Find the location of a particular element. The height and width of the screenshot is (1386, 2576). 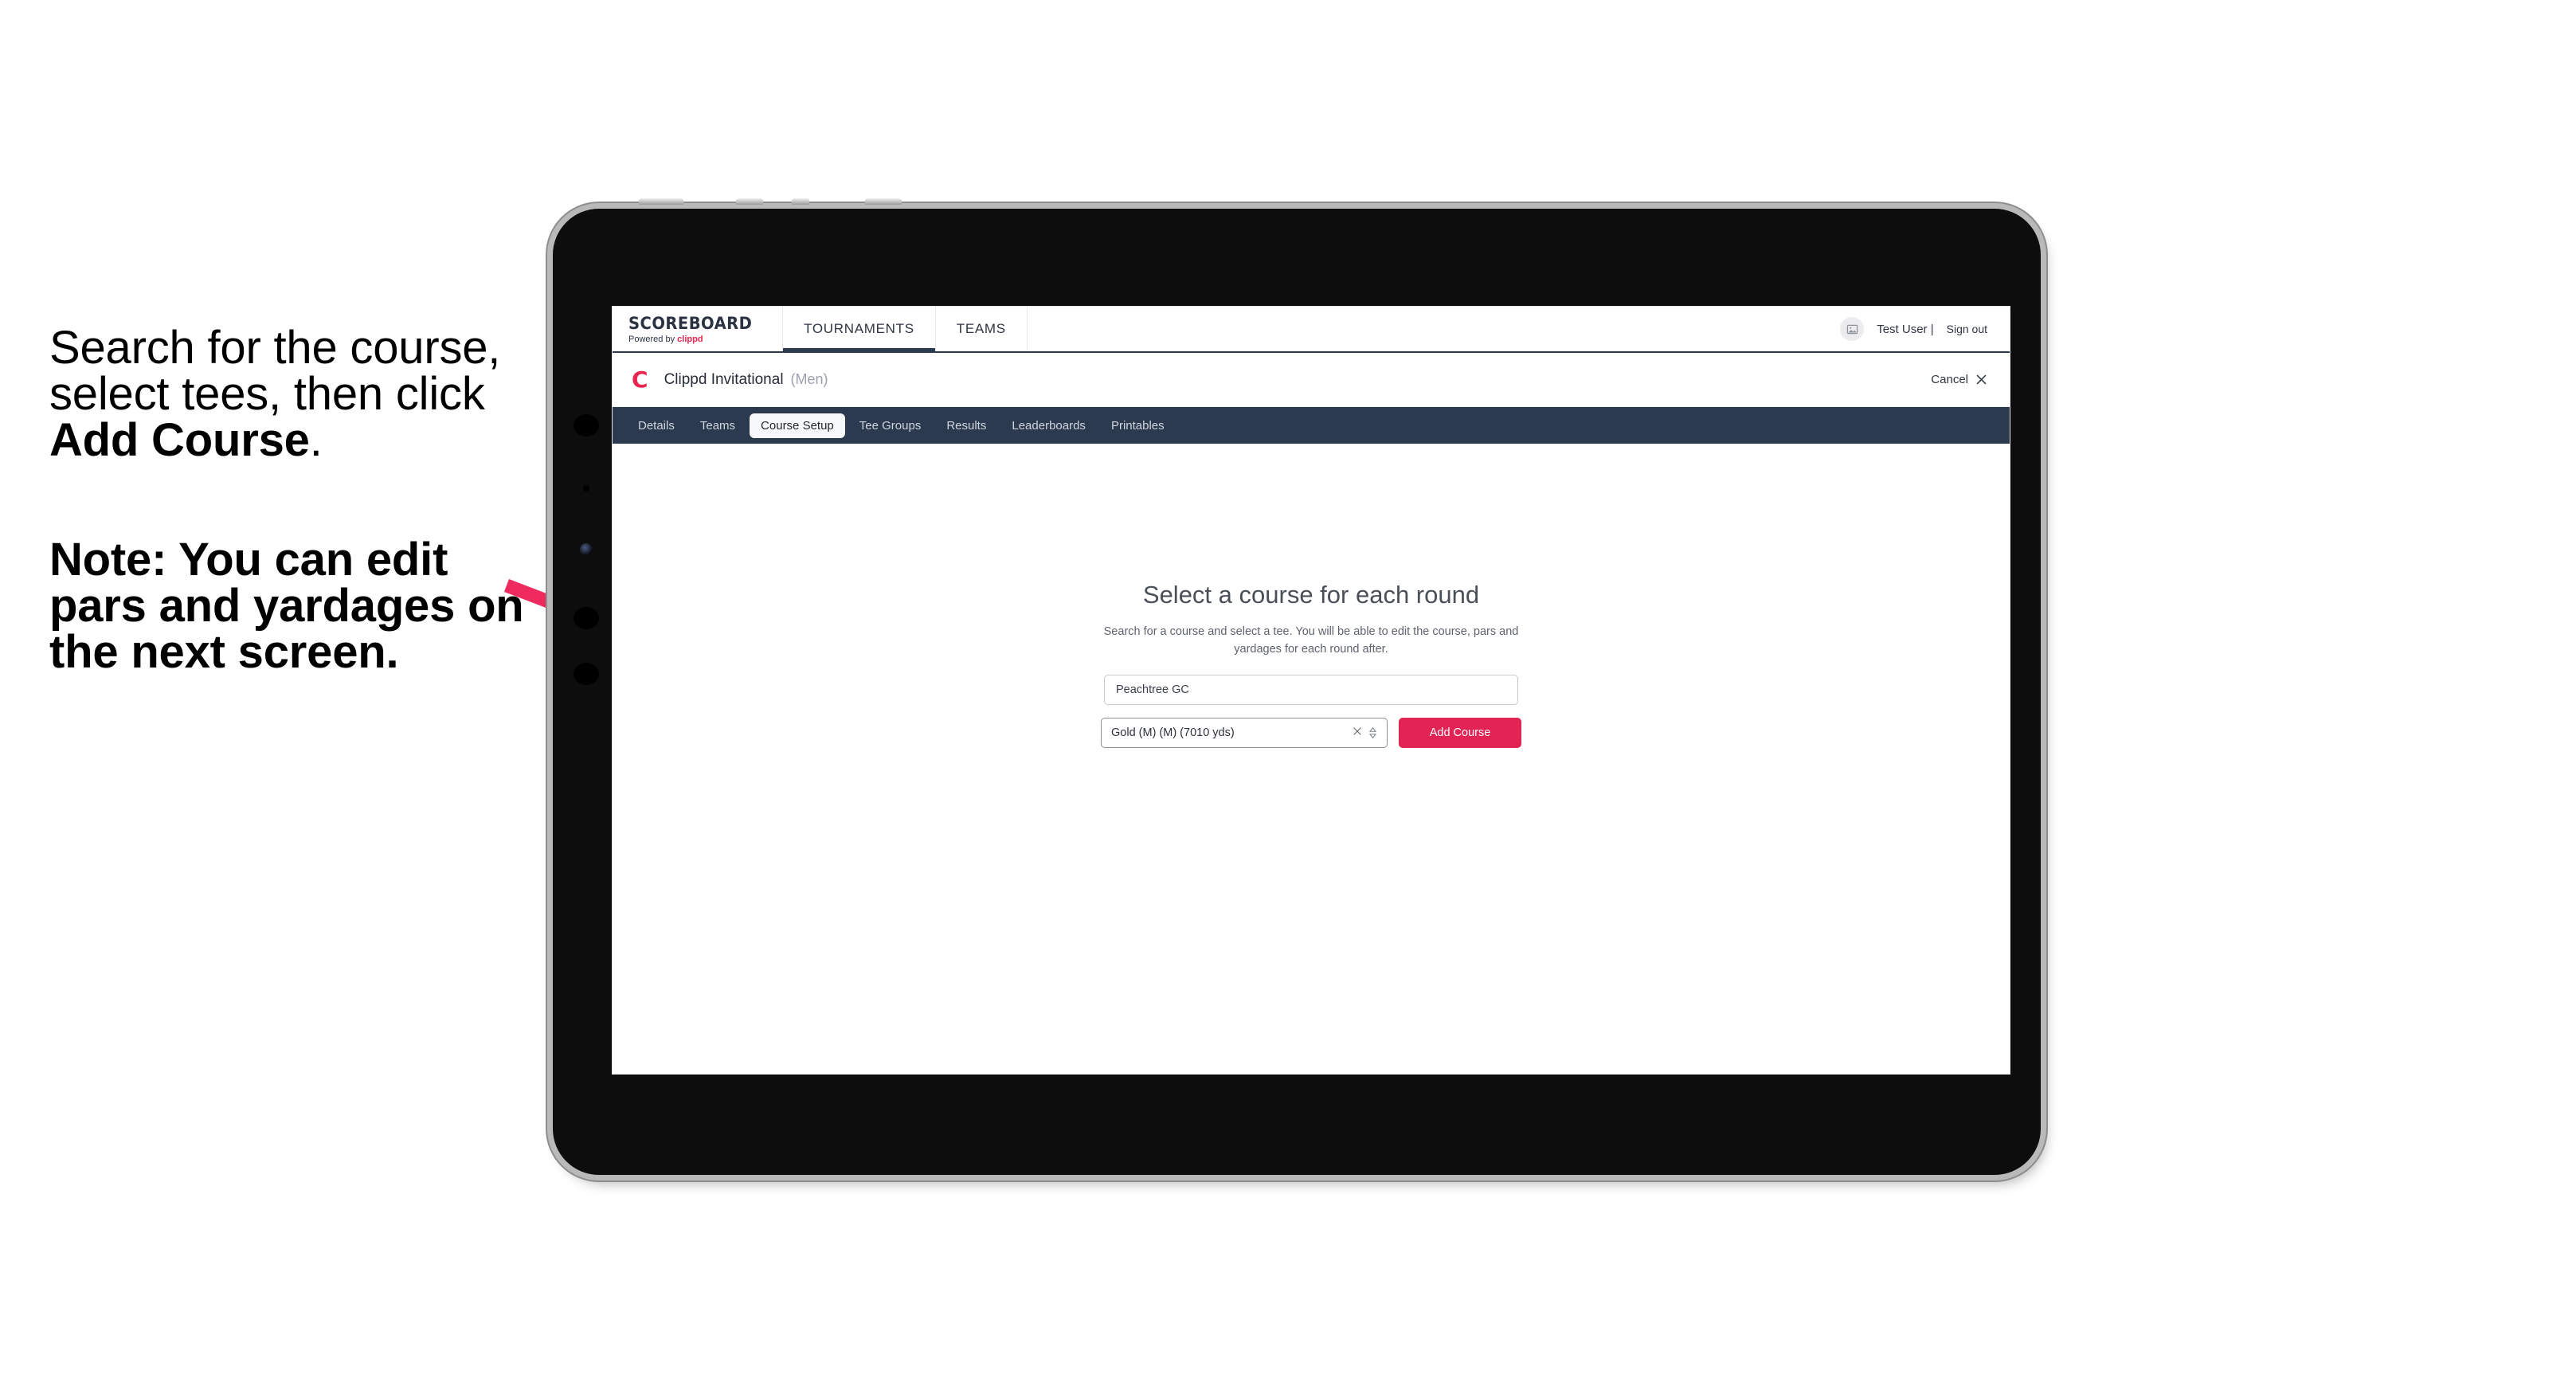

brand-subtitle: Powered by clippd is located at coordinates (694, 339).